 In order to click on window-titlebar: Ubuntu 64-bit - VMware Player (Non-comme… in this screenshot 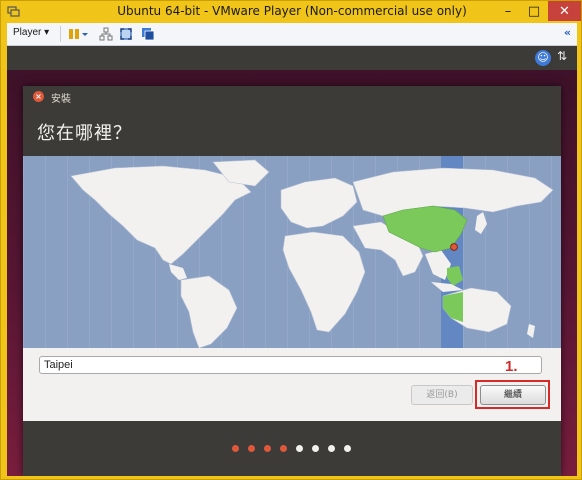, I will do `click(291, 12)`.